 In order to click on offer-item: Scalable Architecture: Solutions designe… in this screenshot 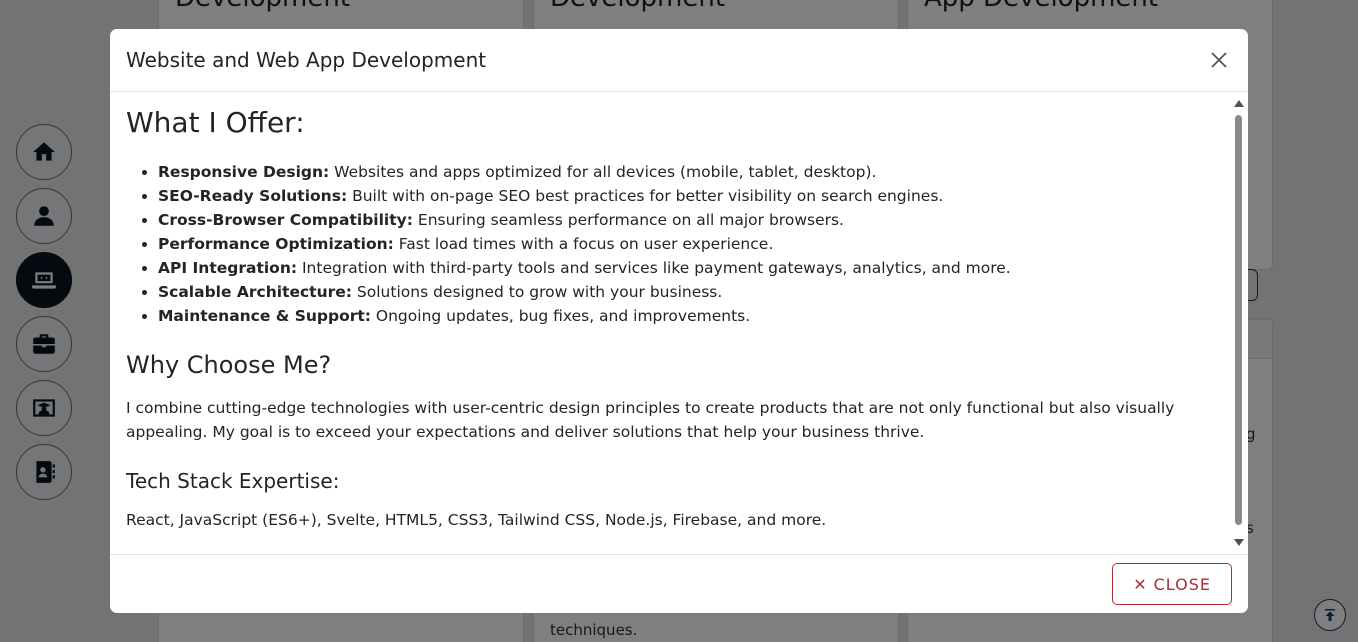, I will do `click(688, 292)`.